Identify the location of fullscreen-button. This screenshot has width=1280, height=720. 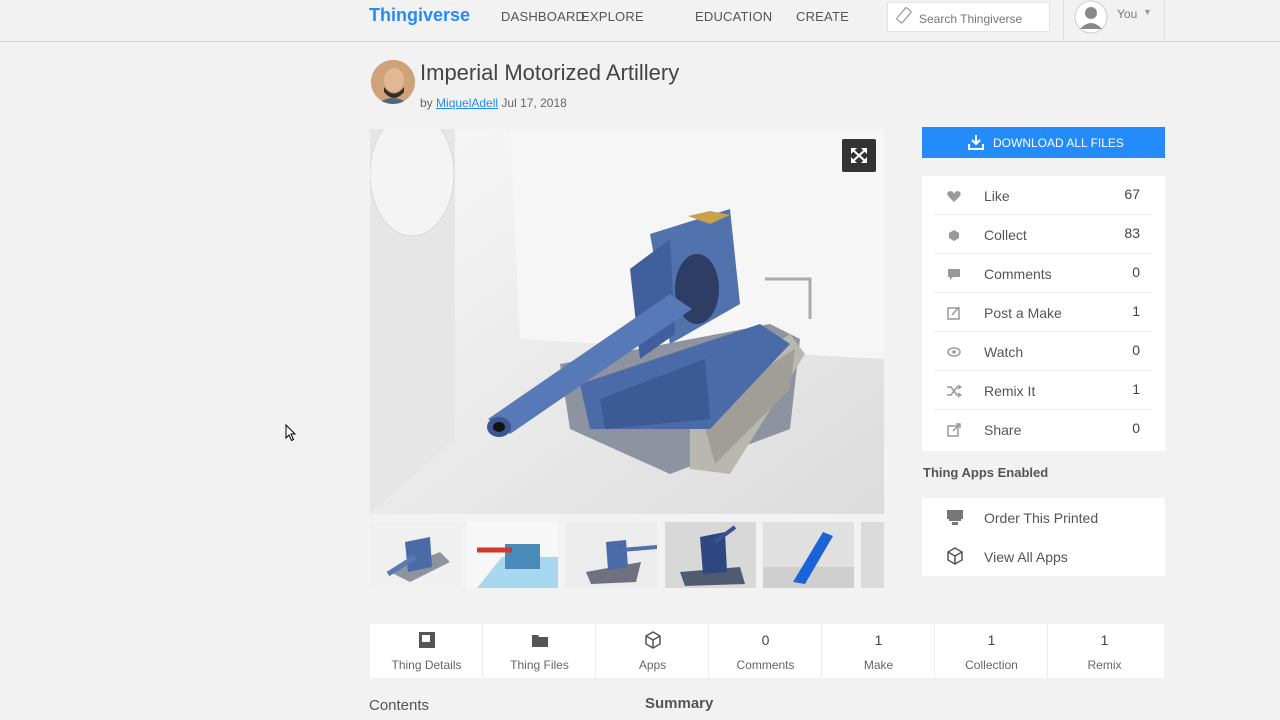
(859, 155).